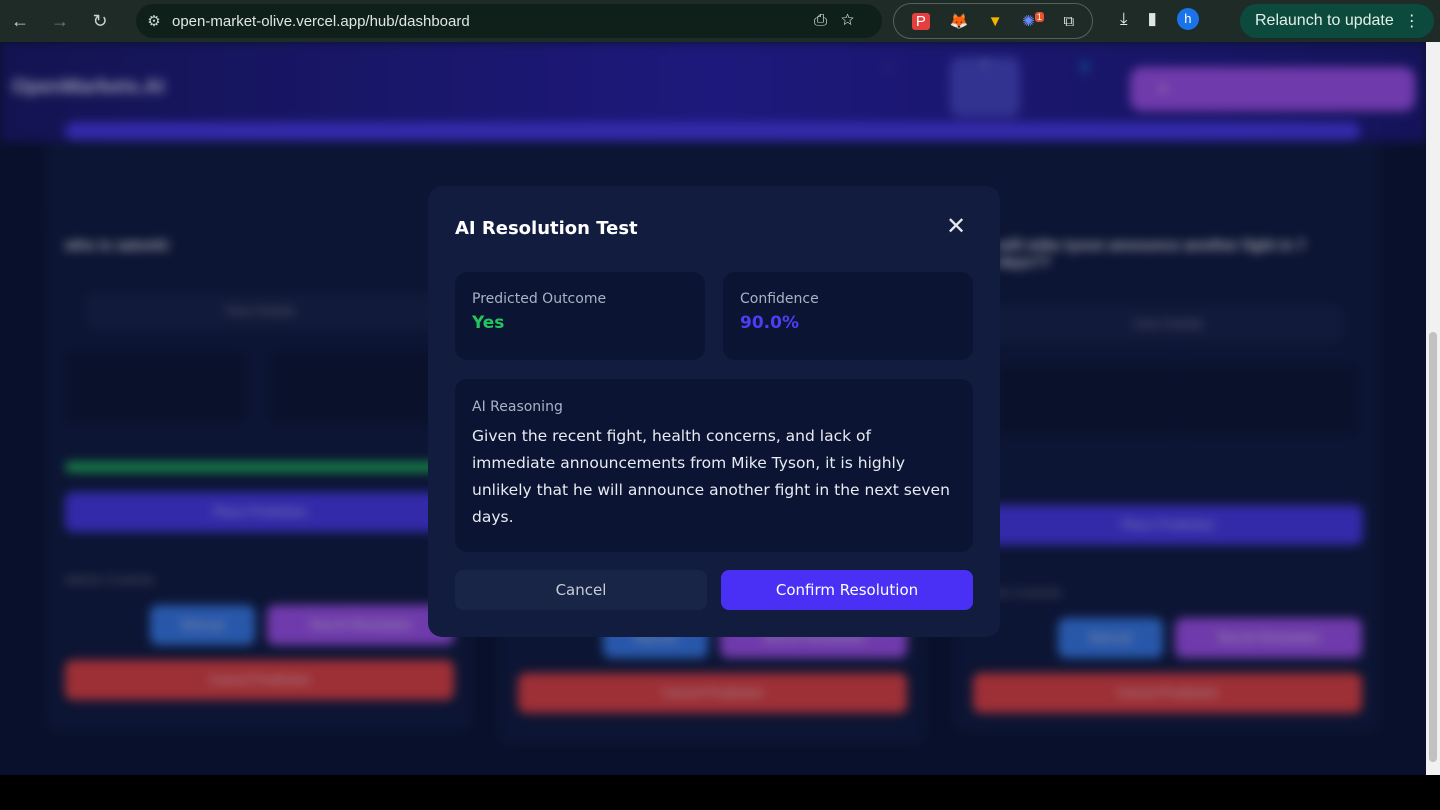  Describe the element at coordinates (1068, 21) in the screenshot. I see `puzzle-icon: ⧉` at that location.